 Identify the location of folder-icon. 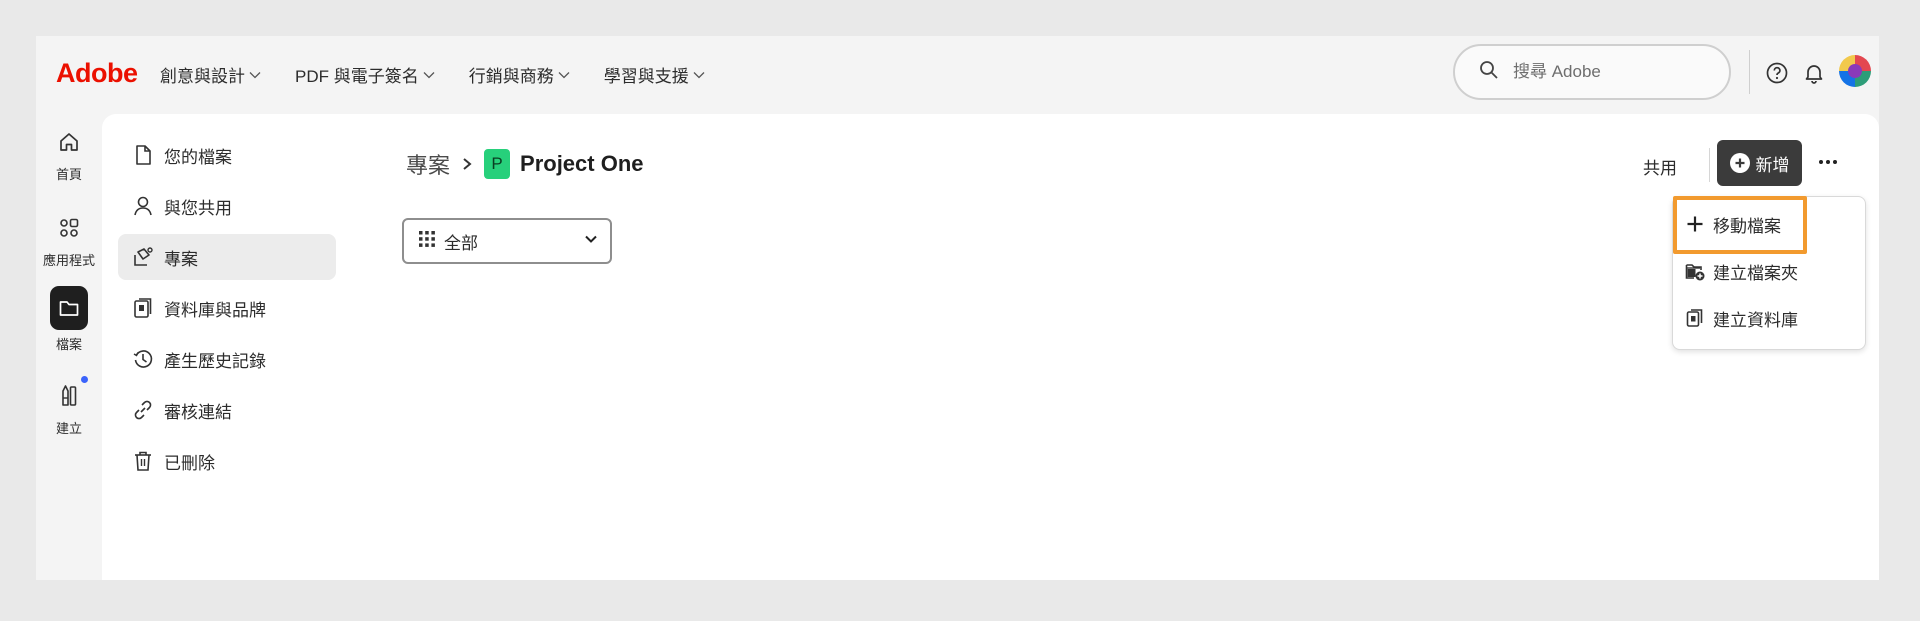
(69, 308).